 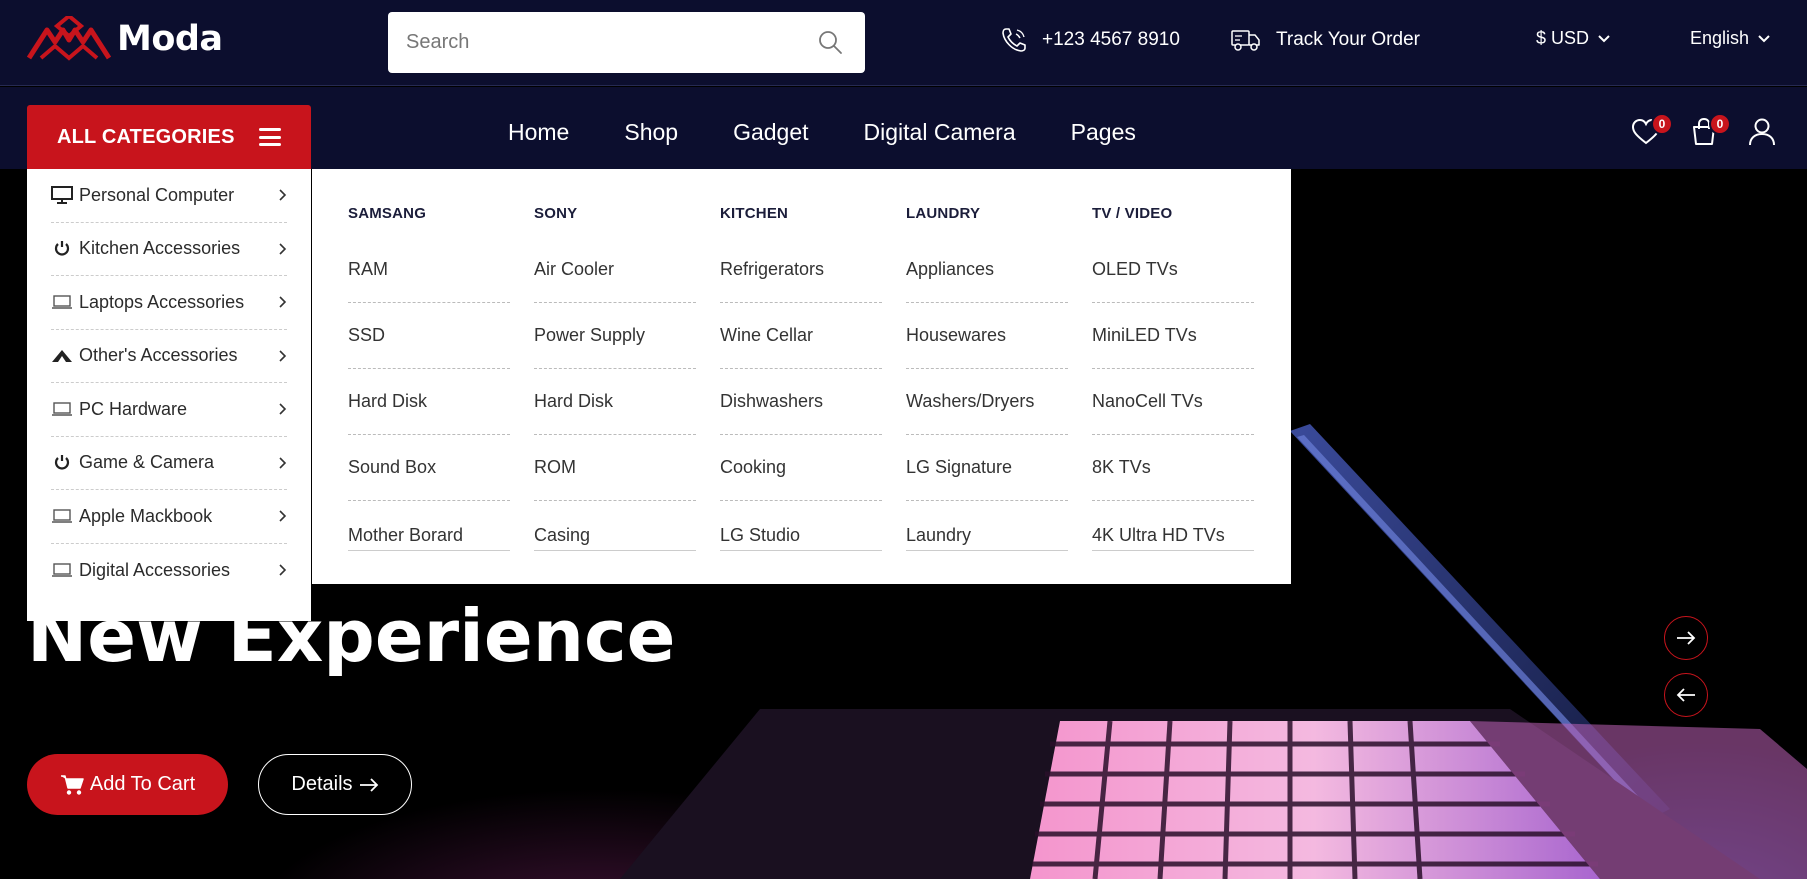 What do you see at coordinates (538, 132) in the screenshot?
I see `nav-home: Home` at bounding box center [538, 132].